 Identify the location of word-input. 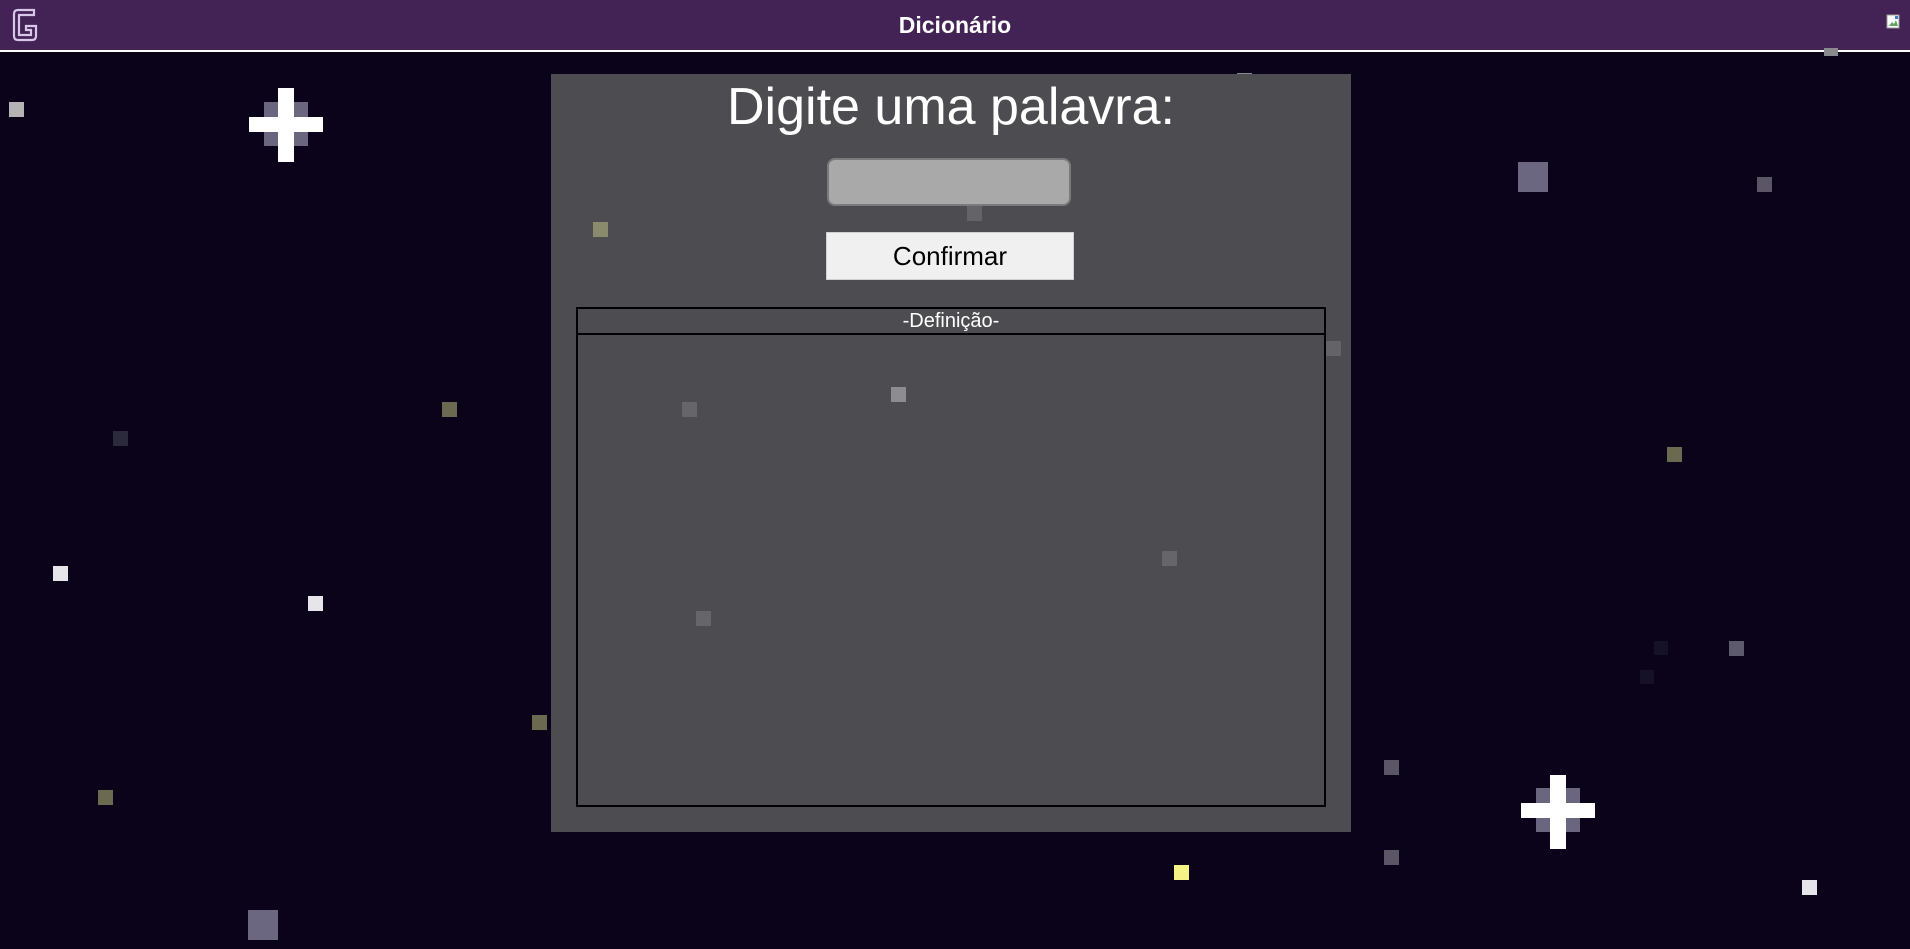
(949, 182).